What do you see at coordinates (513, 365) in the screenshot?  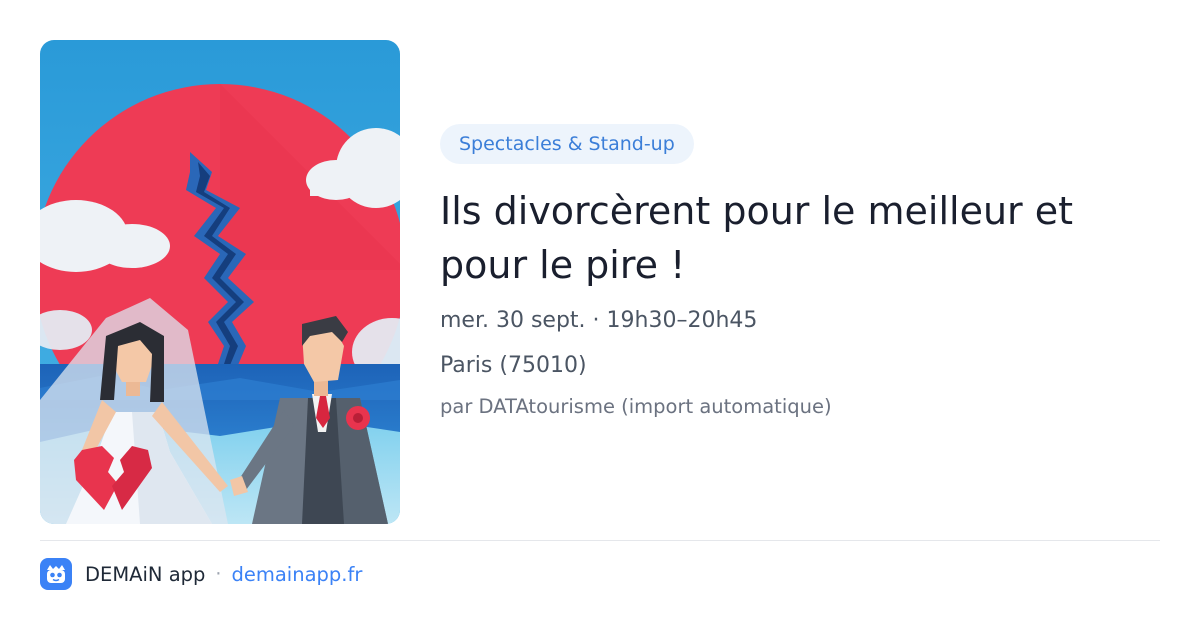 I see `event-location: Paris (75010)` at bounding box center [513, 365].